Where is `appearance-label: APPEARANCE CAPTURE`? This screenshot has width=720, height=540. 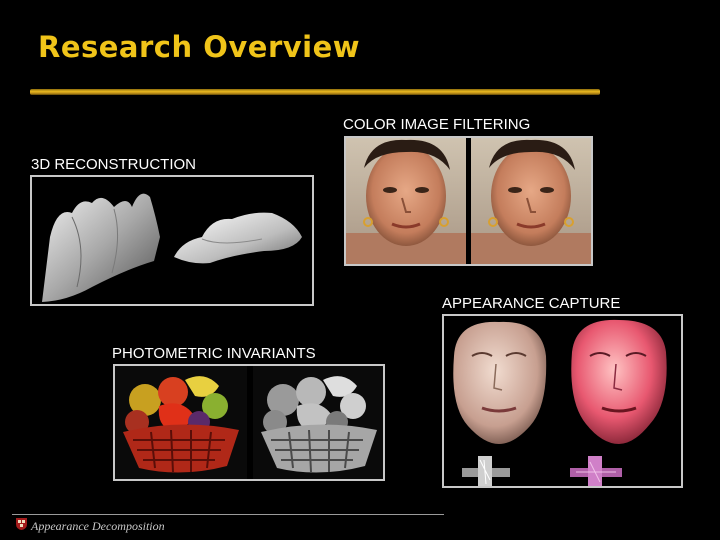
appearance-label: APPEARANCE CAPTURE is located at coordinates (531, 303).